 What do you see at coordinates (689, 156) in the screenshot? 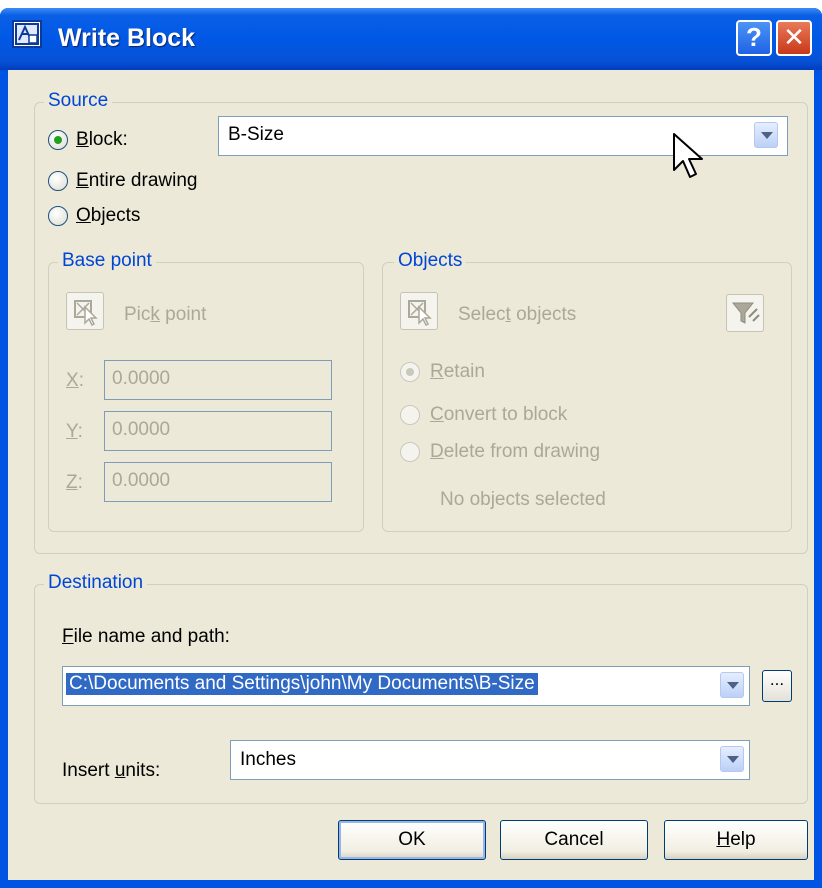
I see `mouse-cursor-icon` at bounding box center [689, 156].